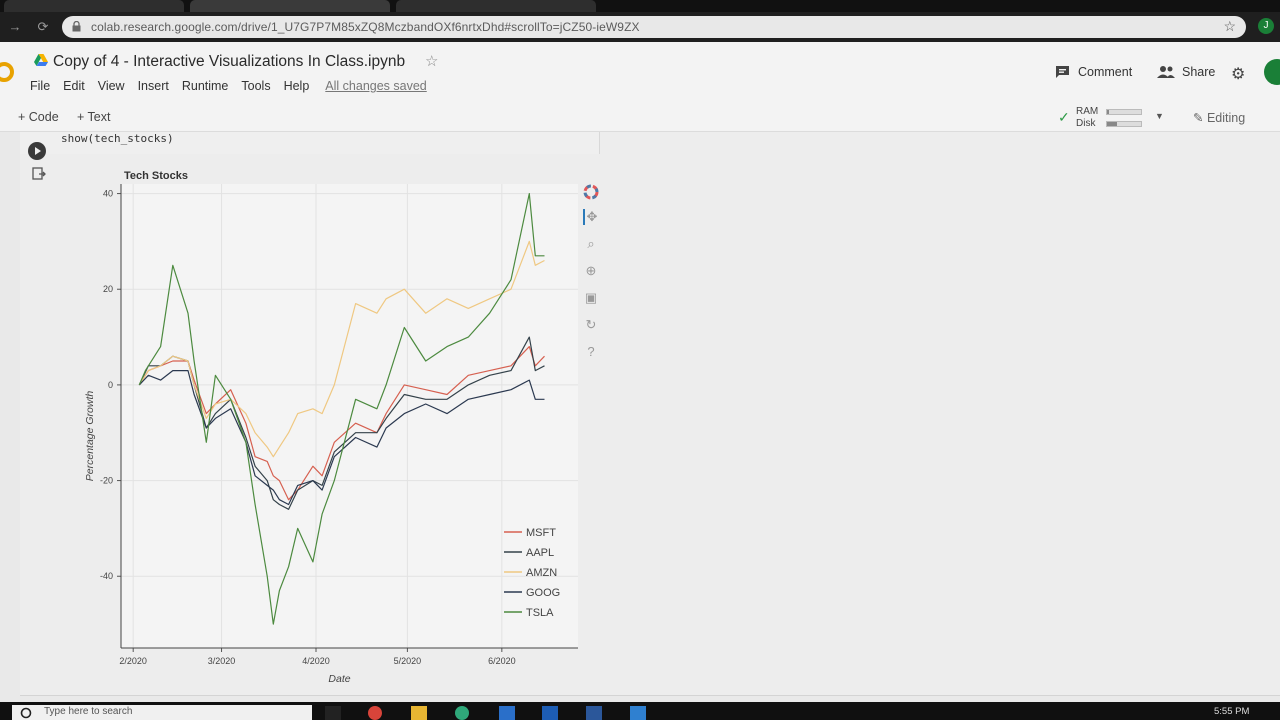 The height and width of the screenshot is (720, 1280). Describe the element at coordinates (93, 117) in the screenshot. I see `add-text-button: + Text` at that location.